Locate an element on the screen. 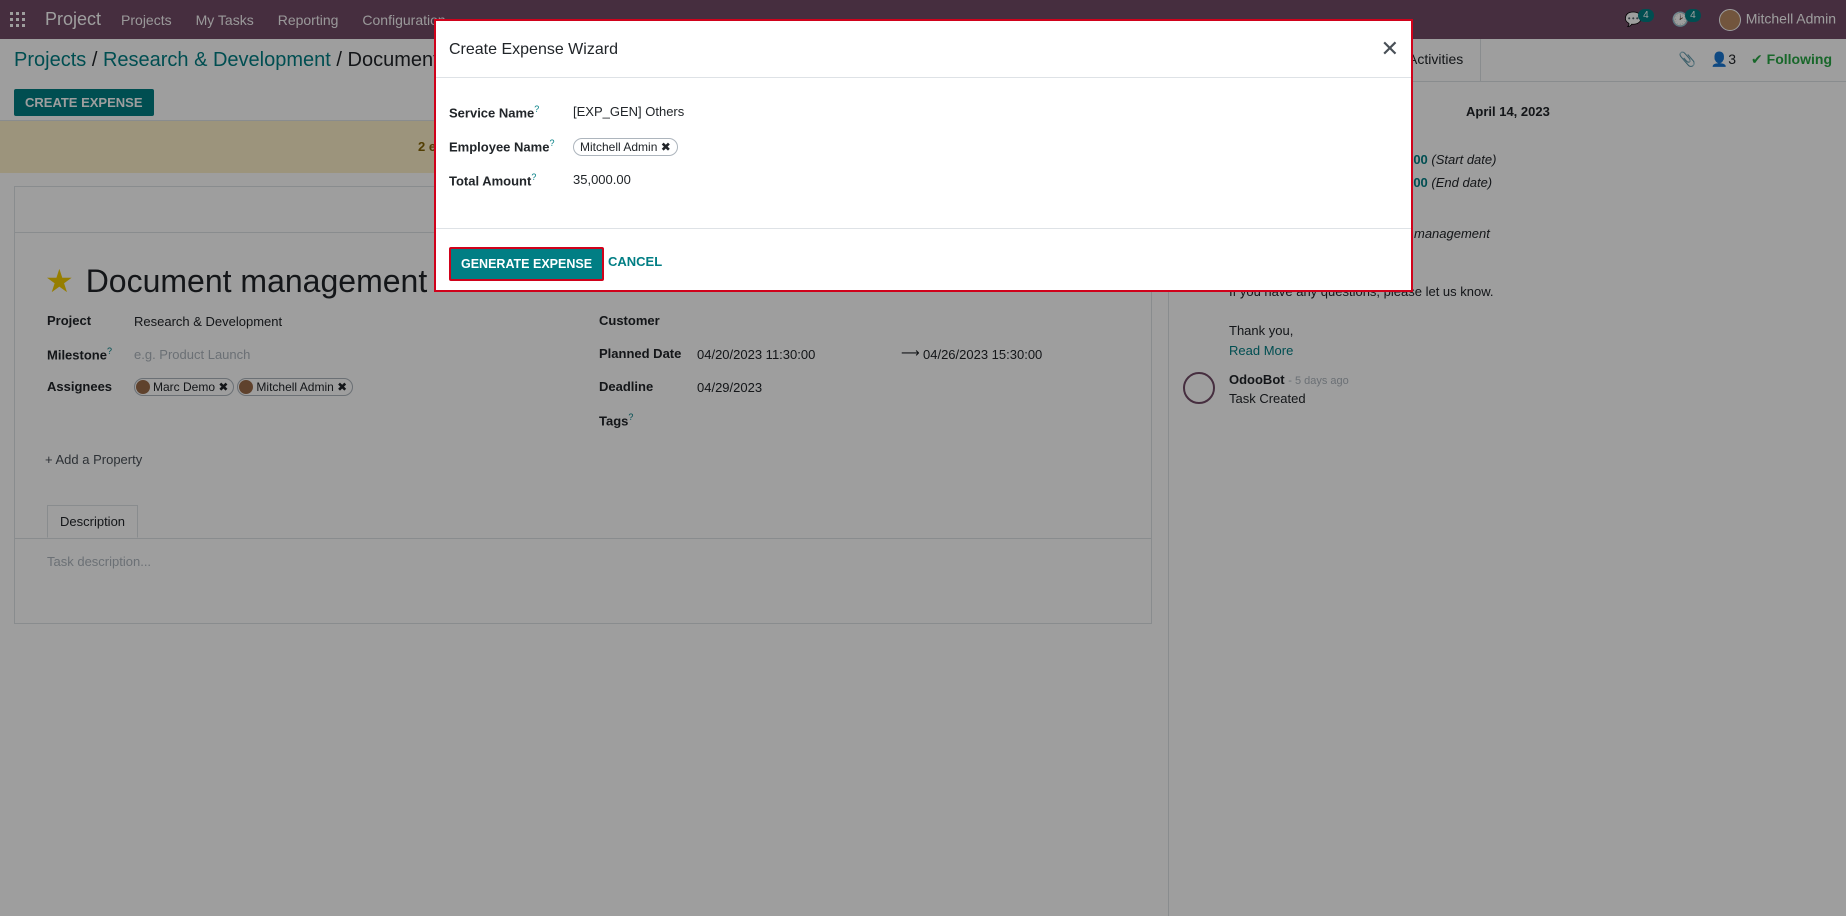 This screenshot has height=916, width=1846. cancel-button: CANCEL is located at coordinates (635, 261).